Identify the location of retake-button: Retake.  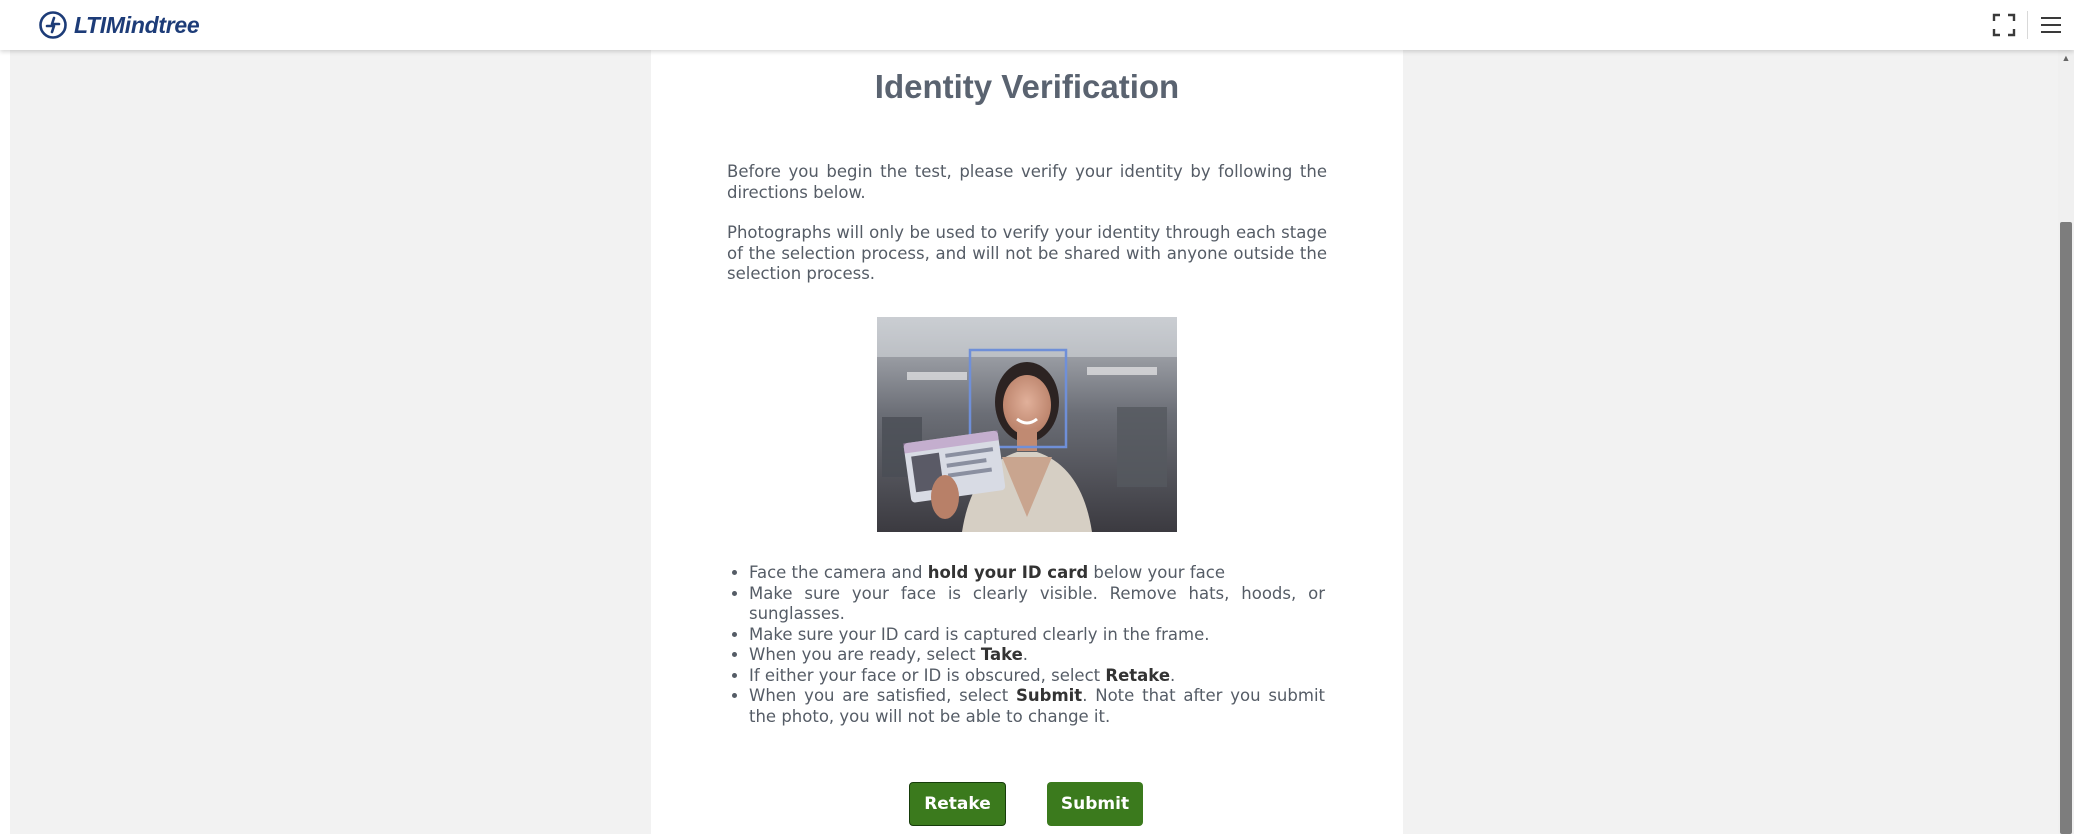
(957, 804).